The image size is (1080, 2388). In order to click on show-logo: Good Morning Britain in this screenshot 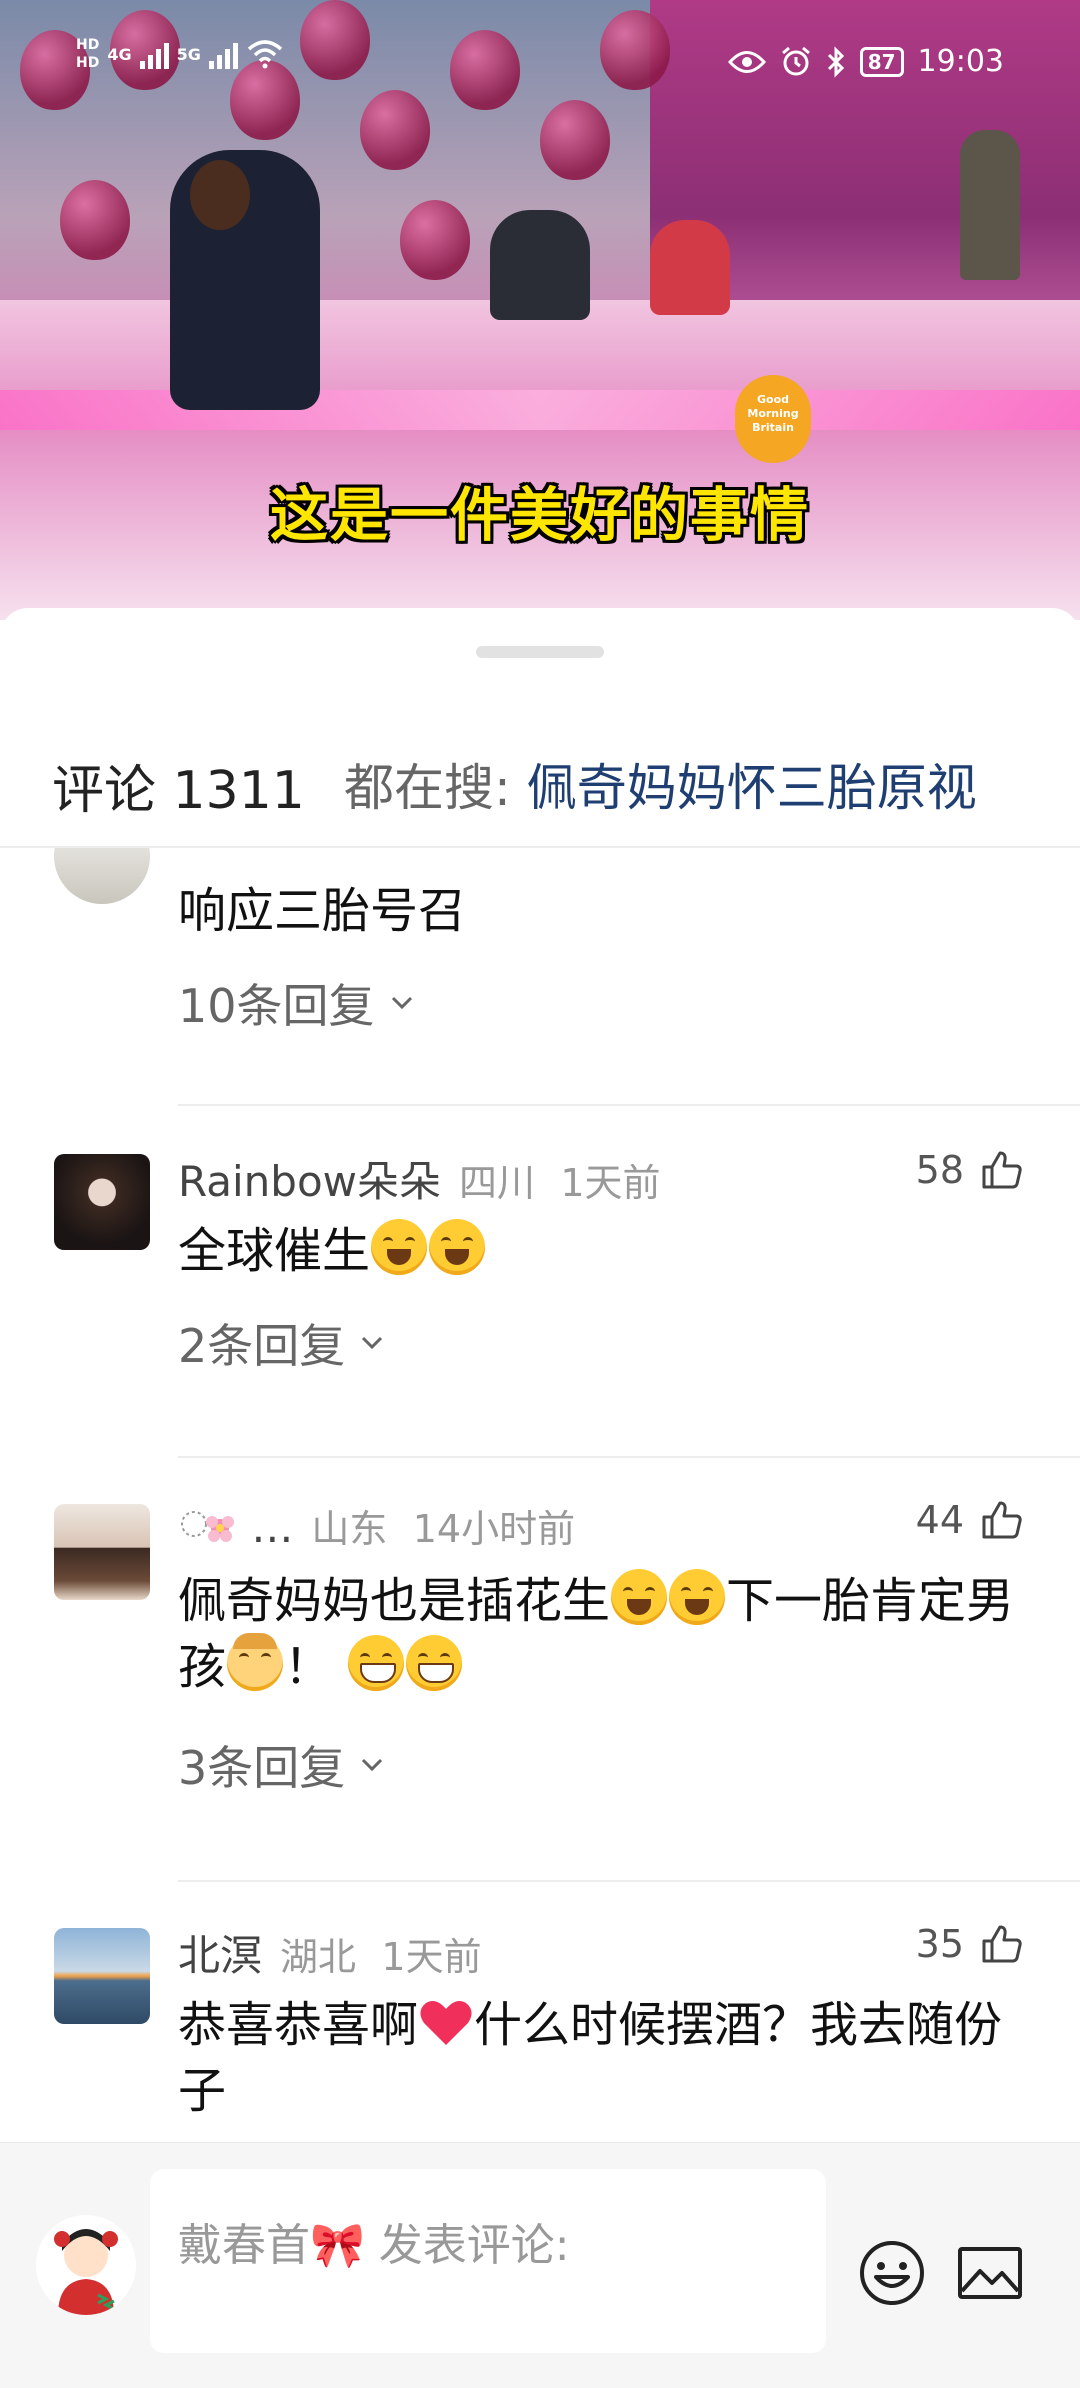, I will do `click(773, 419)`.